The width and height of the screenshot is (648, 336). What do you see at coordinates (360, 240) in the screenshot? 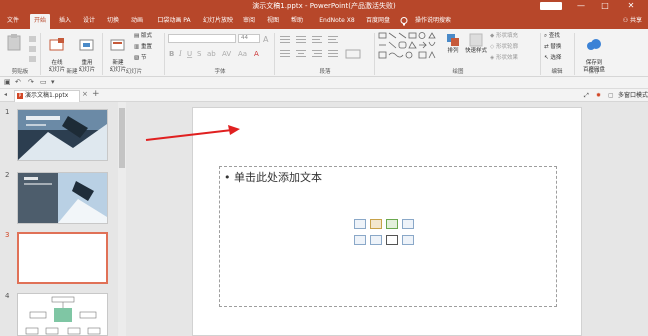
I see `picture-icon` at bounding box center [360, 240].